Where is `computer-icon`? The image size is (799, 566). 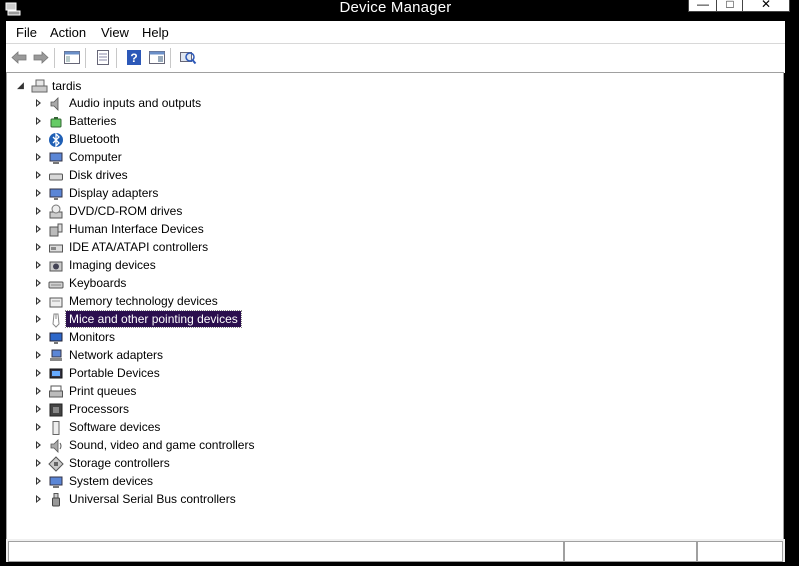
computer-icon is located at coordinates (56, 158).